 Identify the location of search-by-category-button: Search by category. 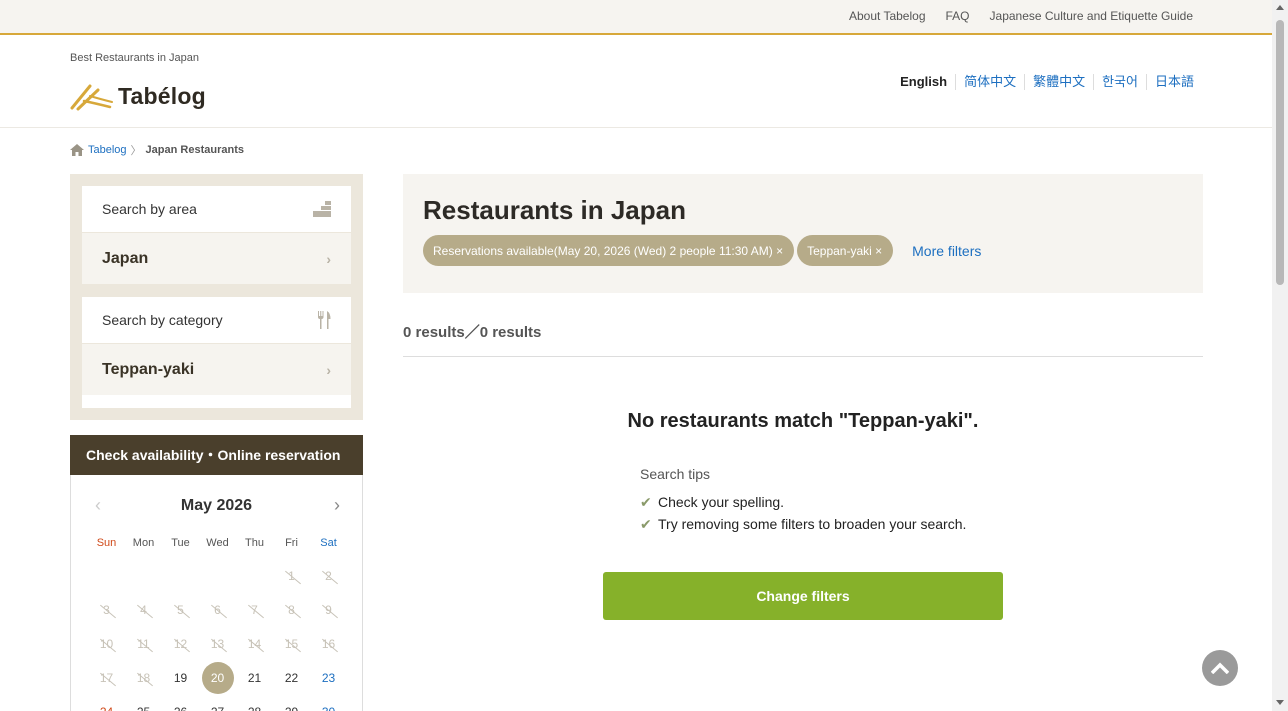
(216, 320).